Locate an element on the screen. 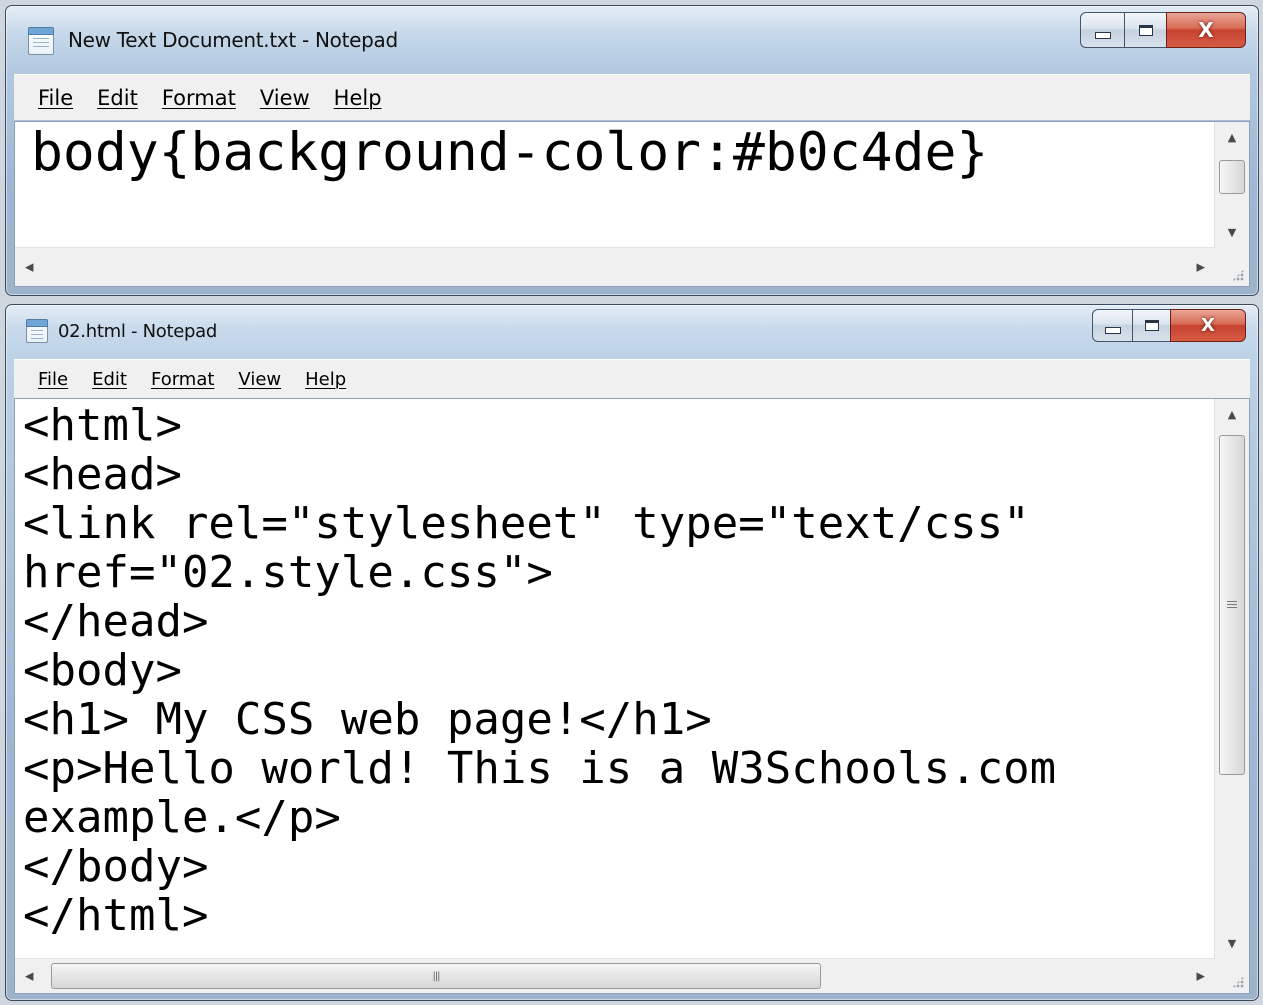 The height and width of the screenshot is (1005, 1263). thumb-grip-icon: ||| is located at coordinates (436, 976).